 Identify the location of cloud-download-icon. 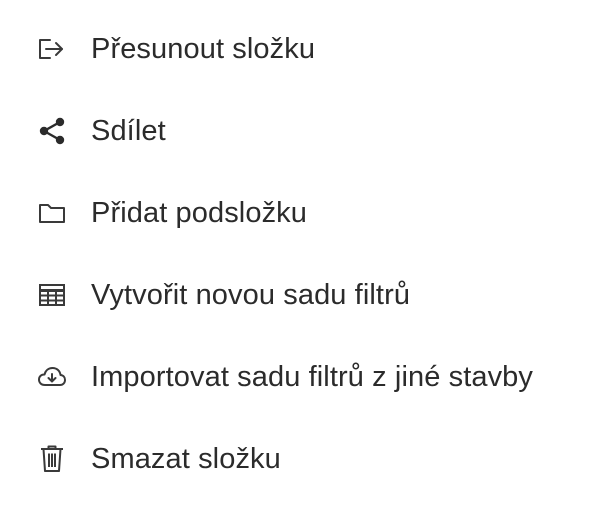
(52, 377).